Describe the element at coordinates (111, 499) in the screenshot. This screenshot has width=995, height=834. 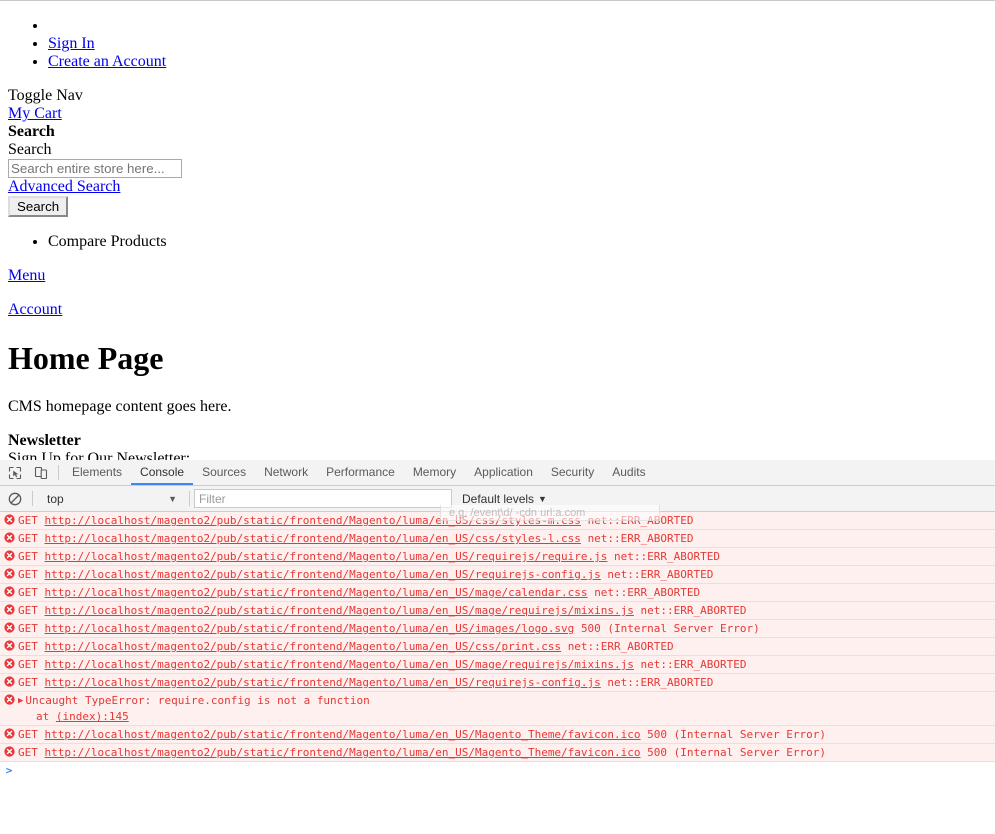
I see `execution-context-selector: top ▼` at that location.